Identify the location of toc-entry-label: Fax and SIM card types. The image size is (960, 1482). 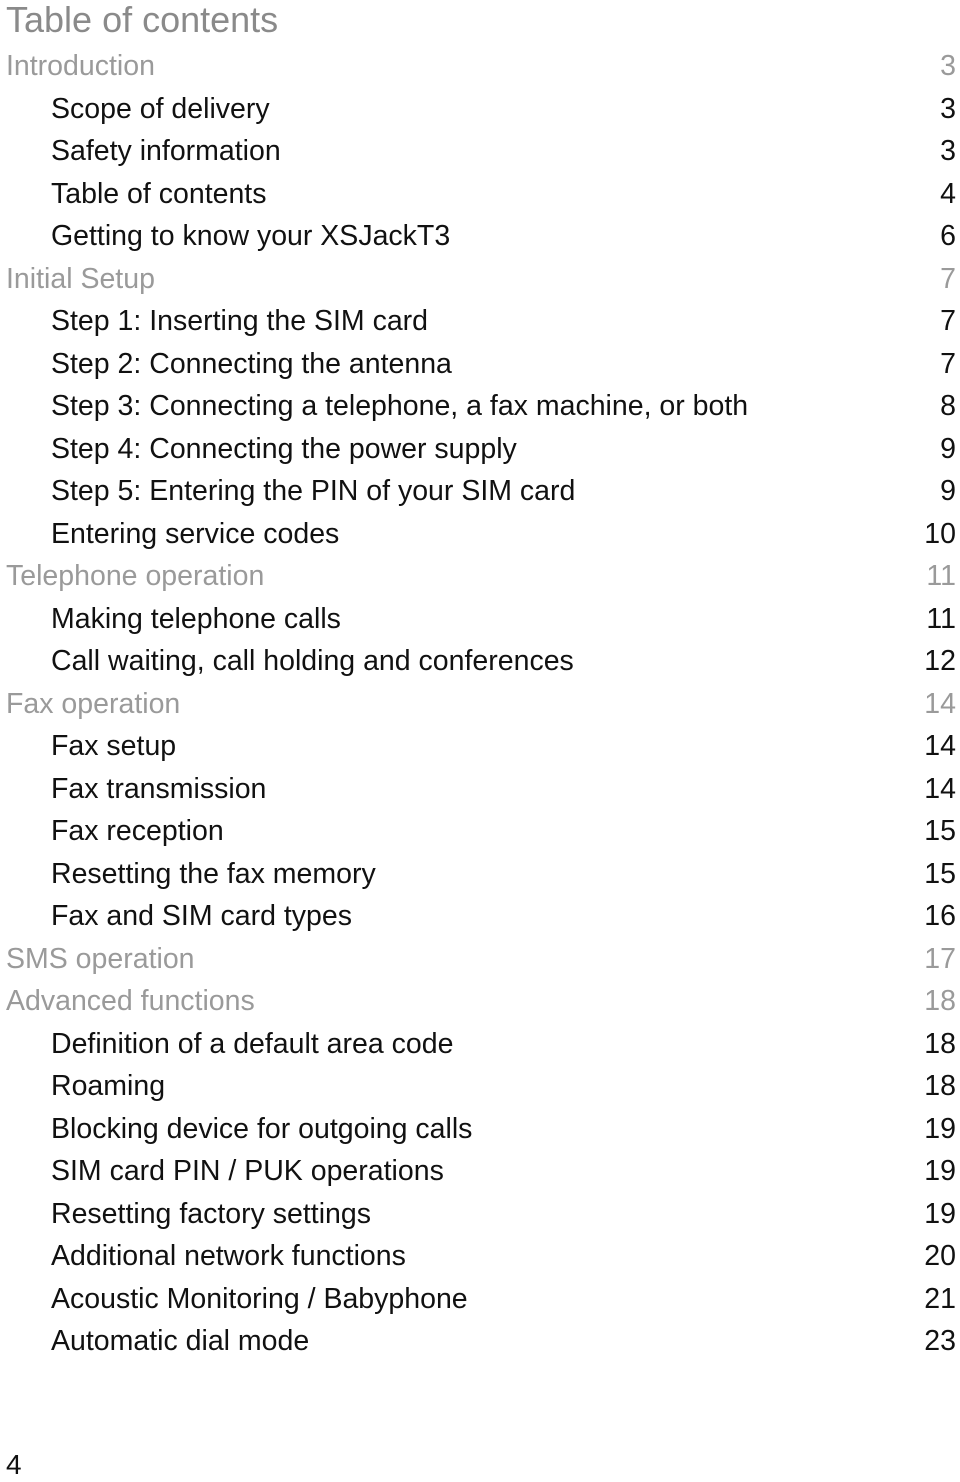
(201, 916).